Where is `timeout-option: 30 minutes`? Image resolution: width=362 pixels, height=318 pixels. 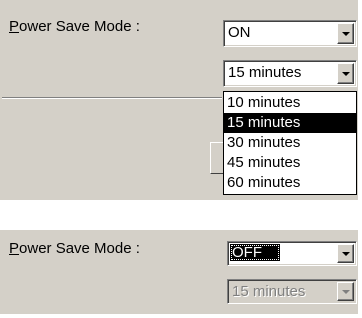
timeout-option: 30 minutes is located at coordinates (290, 143).